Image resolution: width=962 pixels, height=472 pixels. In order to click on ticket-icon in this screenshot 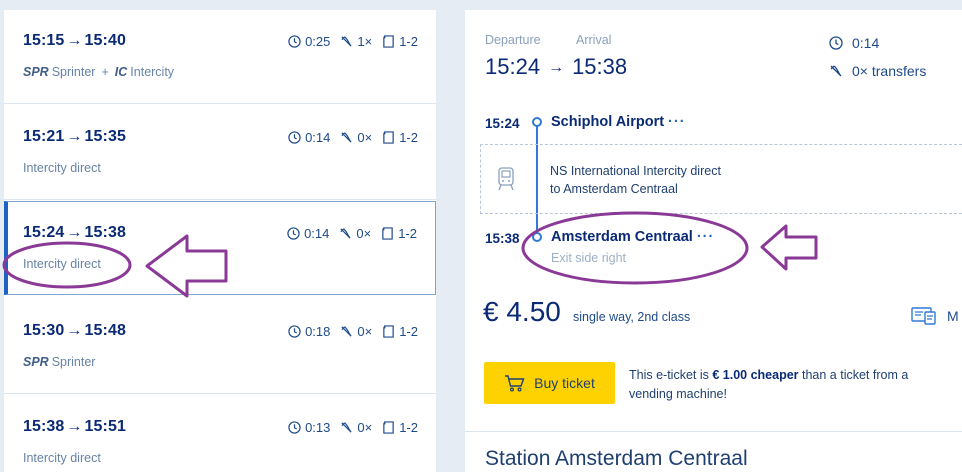, I will do `click(923, 316)`.